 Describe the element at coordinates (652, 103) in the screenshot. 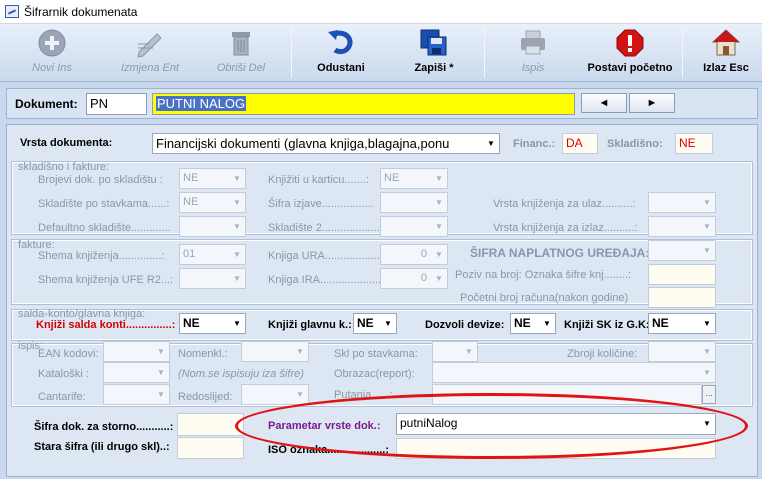

I see `next-record-button: ►` at that location.